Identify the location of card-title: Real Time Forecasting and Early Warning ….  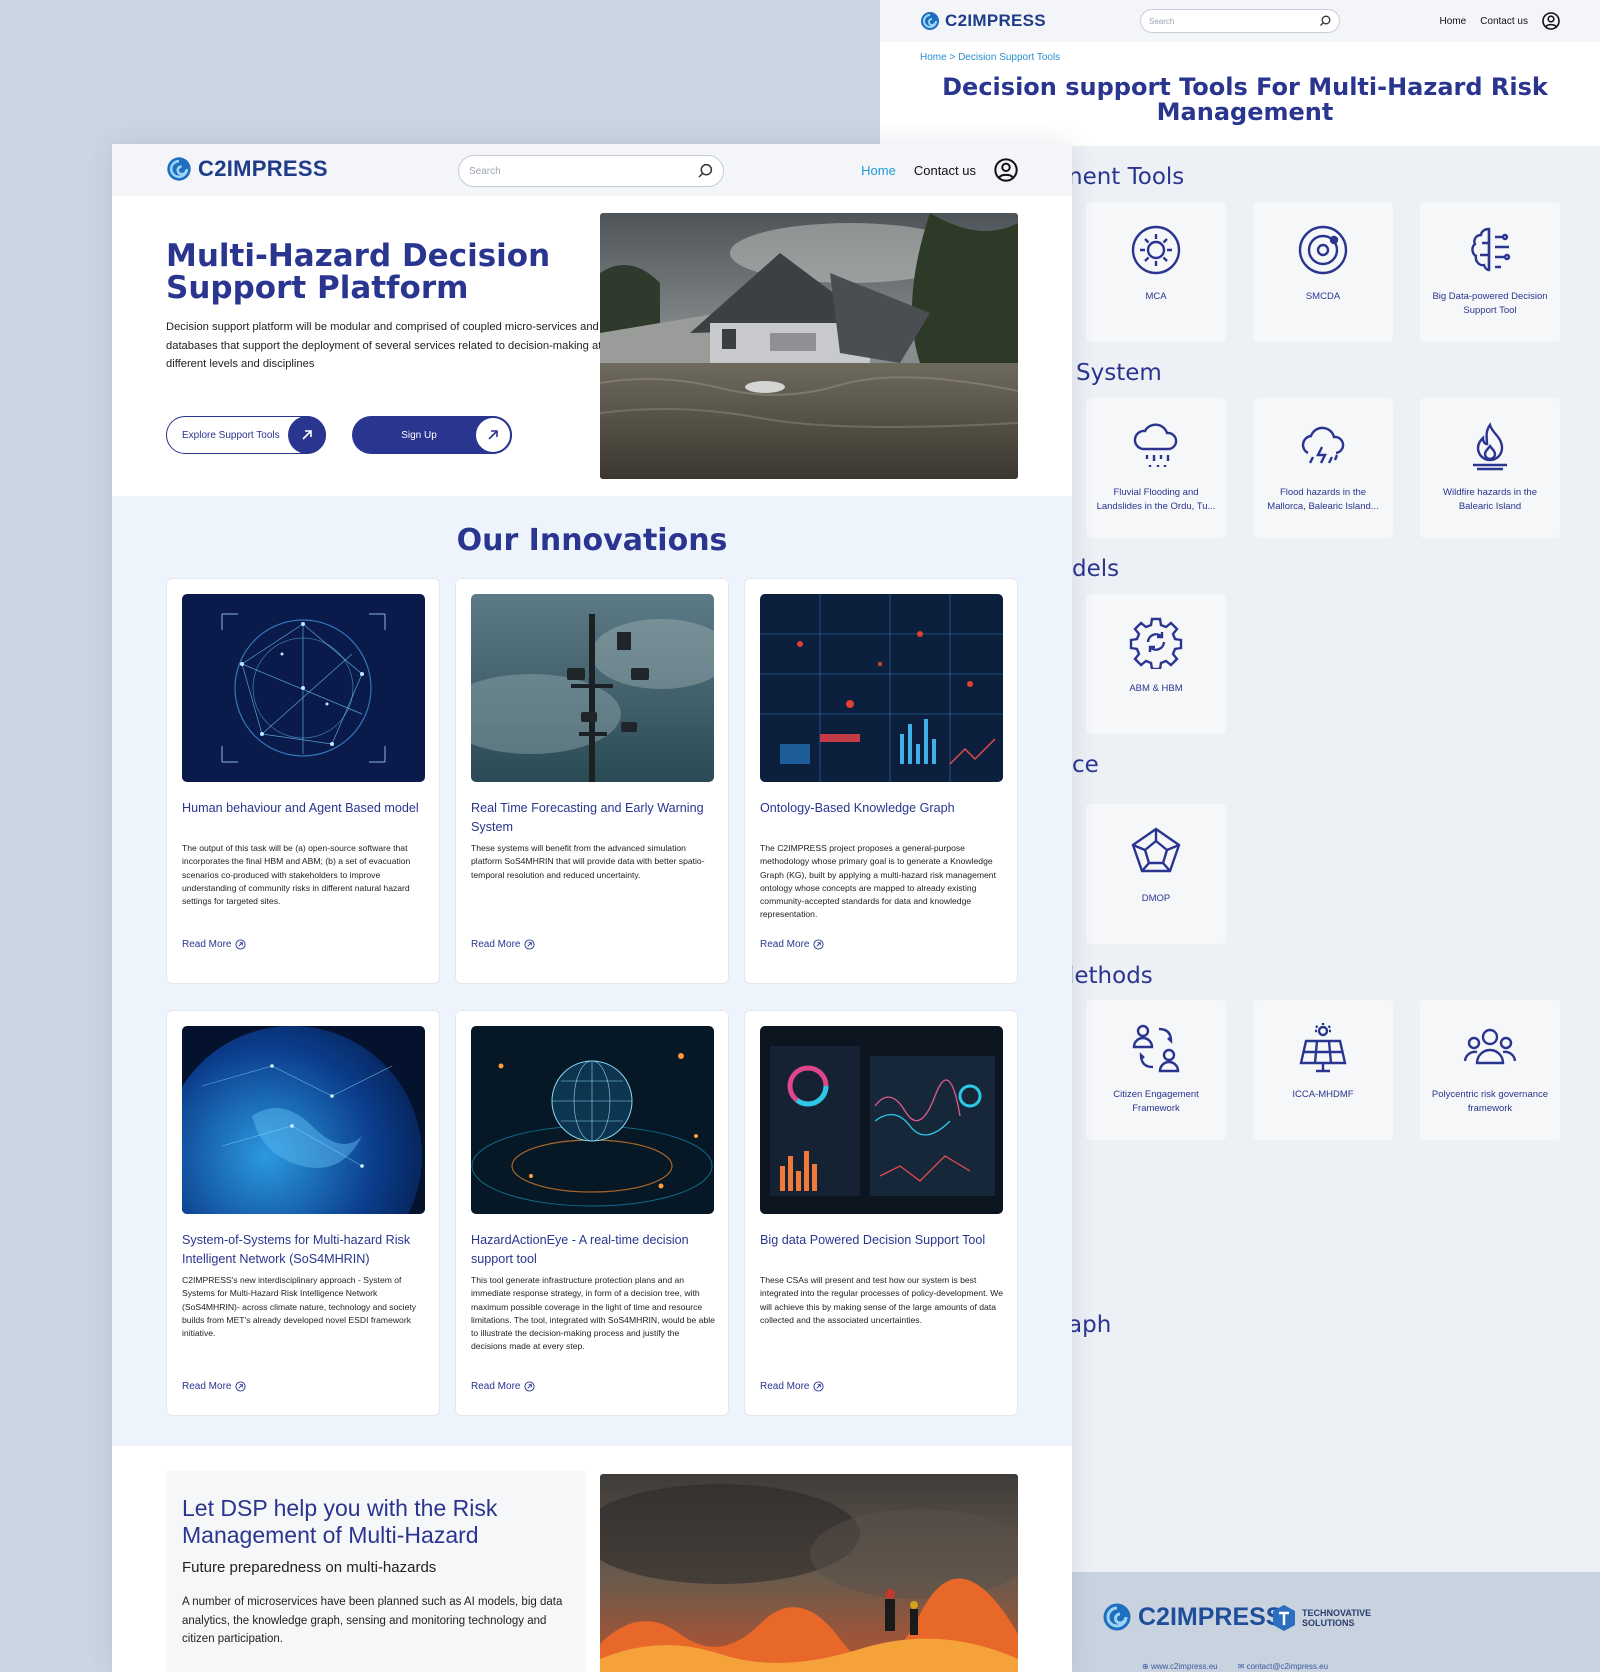
(587, 817).